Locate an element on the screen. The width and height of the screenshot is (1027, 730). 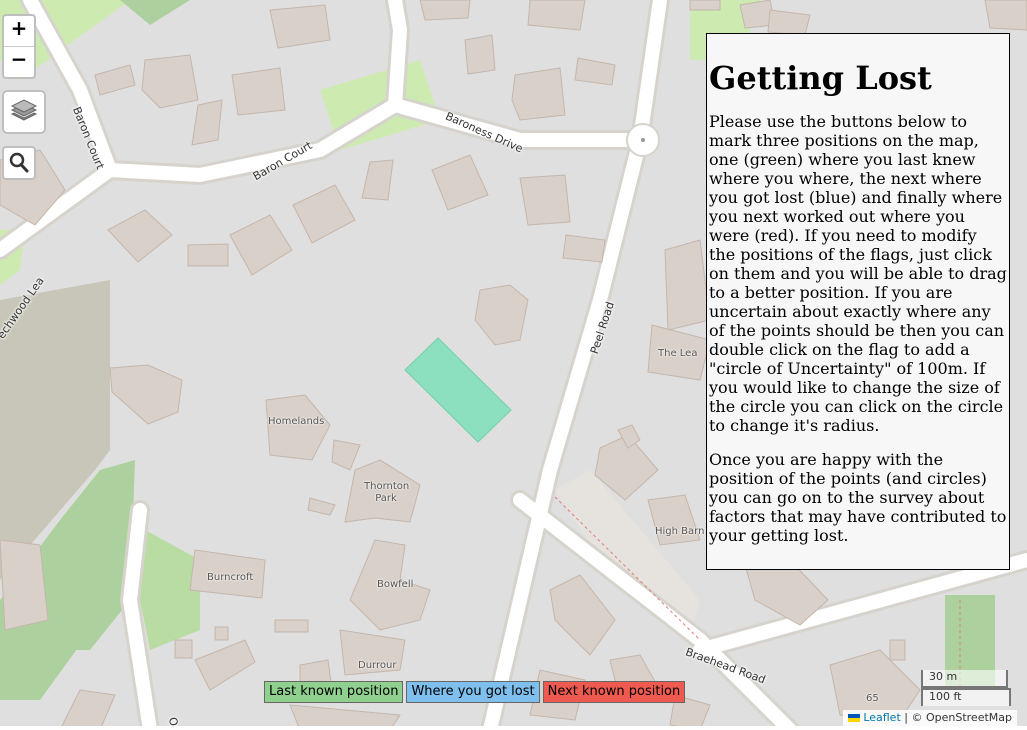
layers-icon is located at coordinates (24, 110).